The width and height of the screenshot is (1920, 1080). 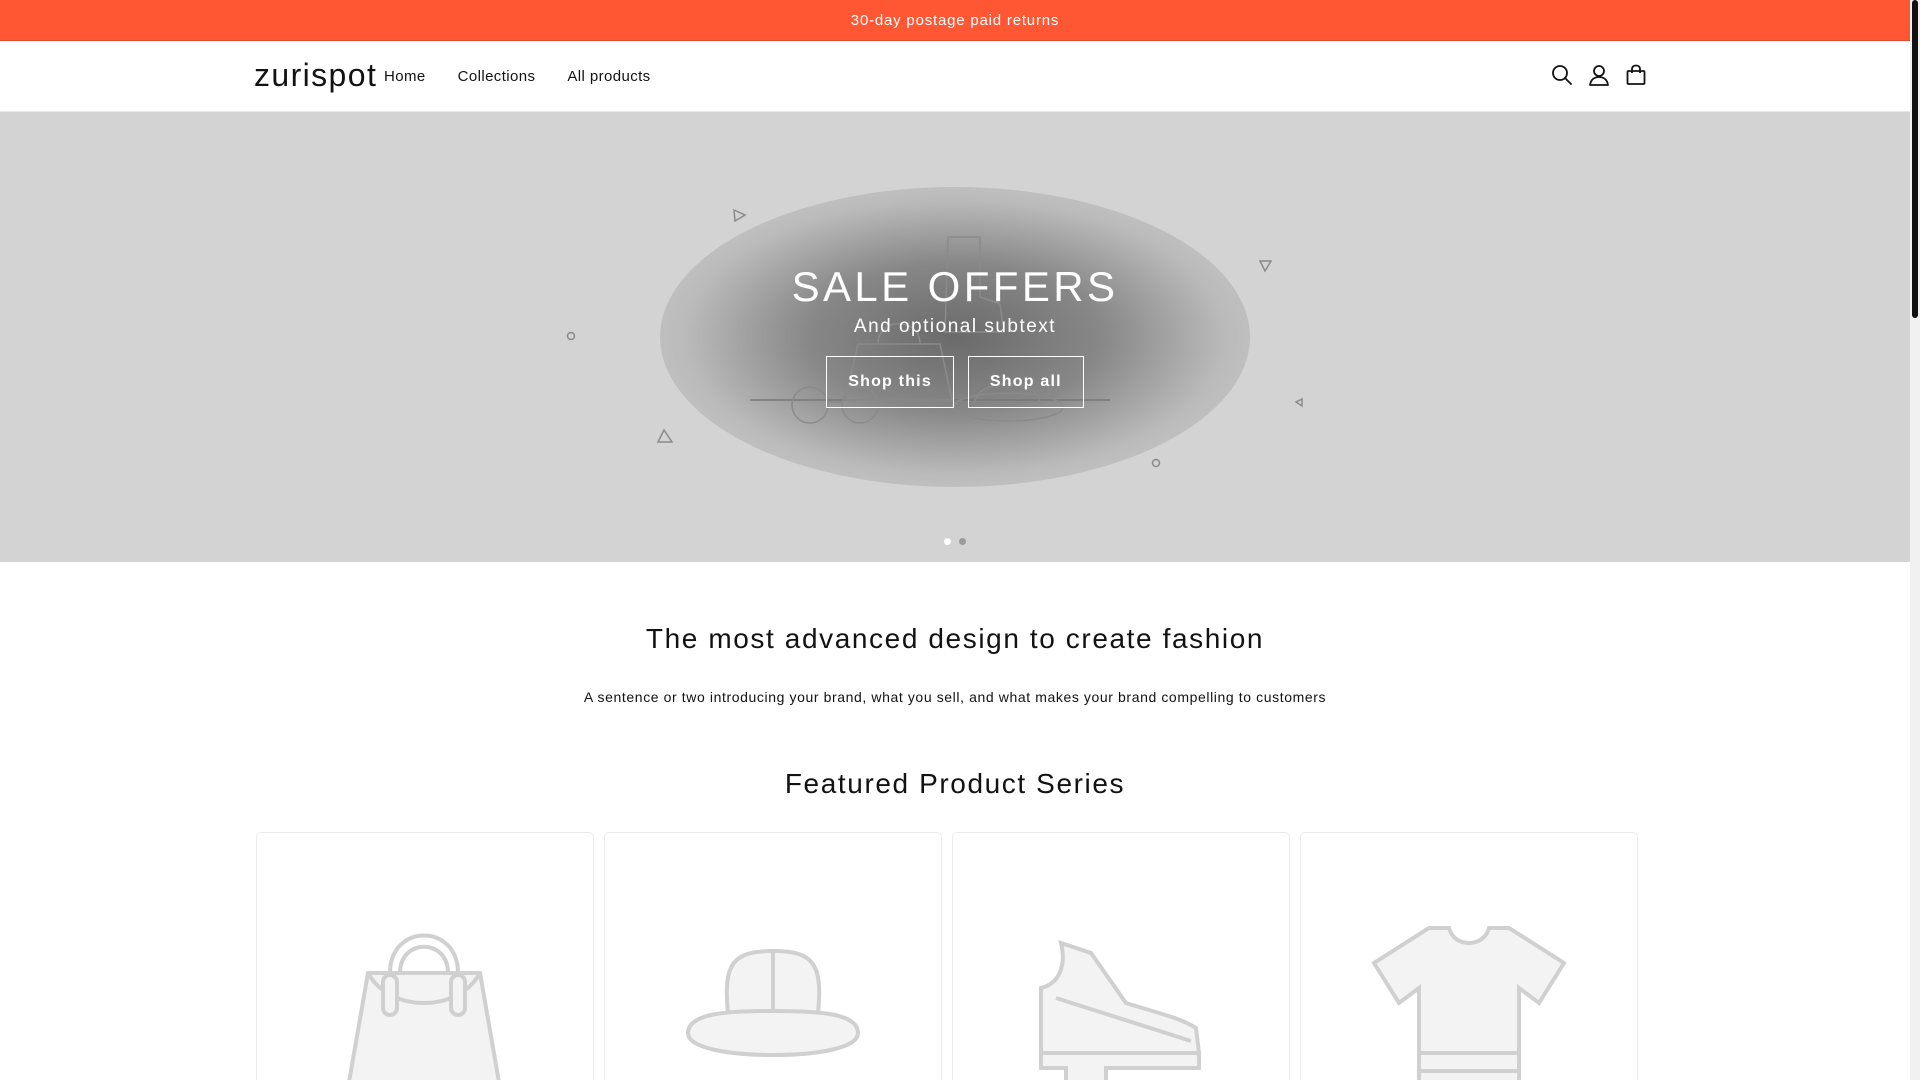 I want to click on account-icon, so click(x=1599, y=75).